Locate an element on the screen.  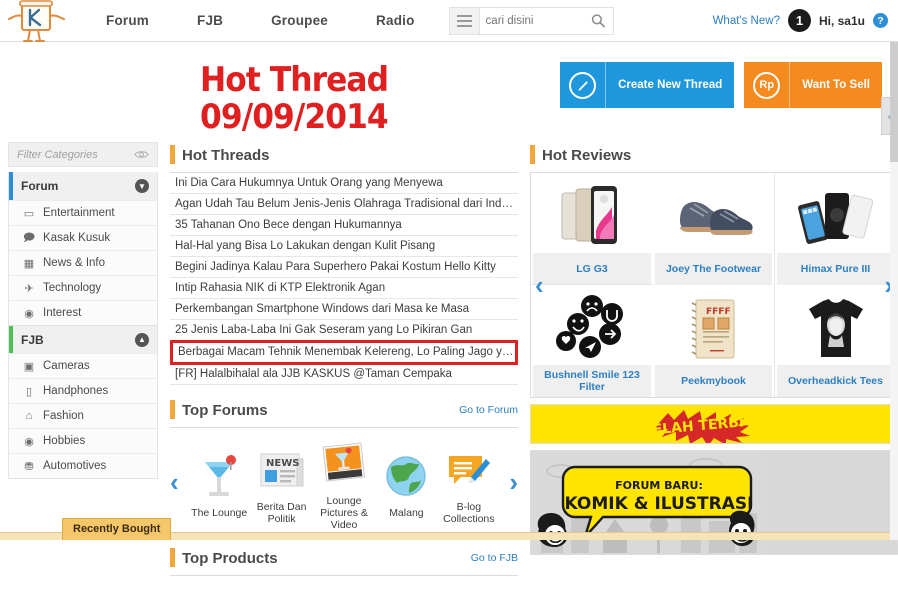
review-item-himax-pure-iii: Himax Pure III is located at coordinates (836, 229).